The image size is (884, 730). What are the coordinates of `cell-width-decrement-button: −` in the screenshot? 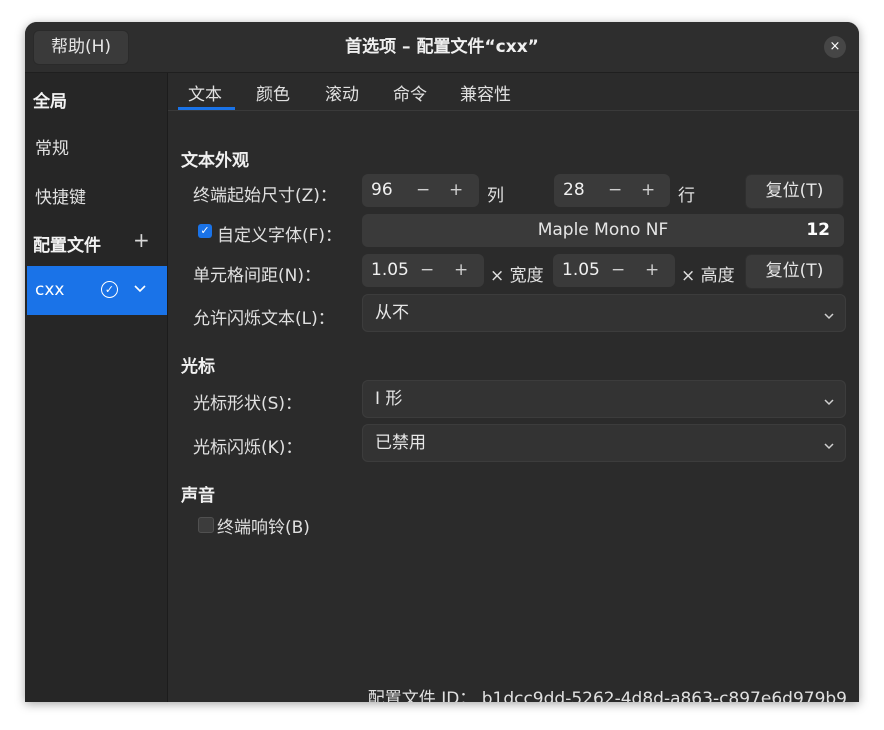 It's located at (427, 270).